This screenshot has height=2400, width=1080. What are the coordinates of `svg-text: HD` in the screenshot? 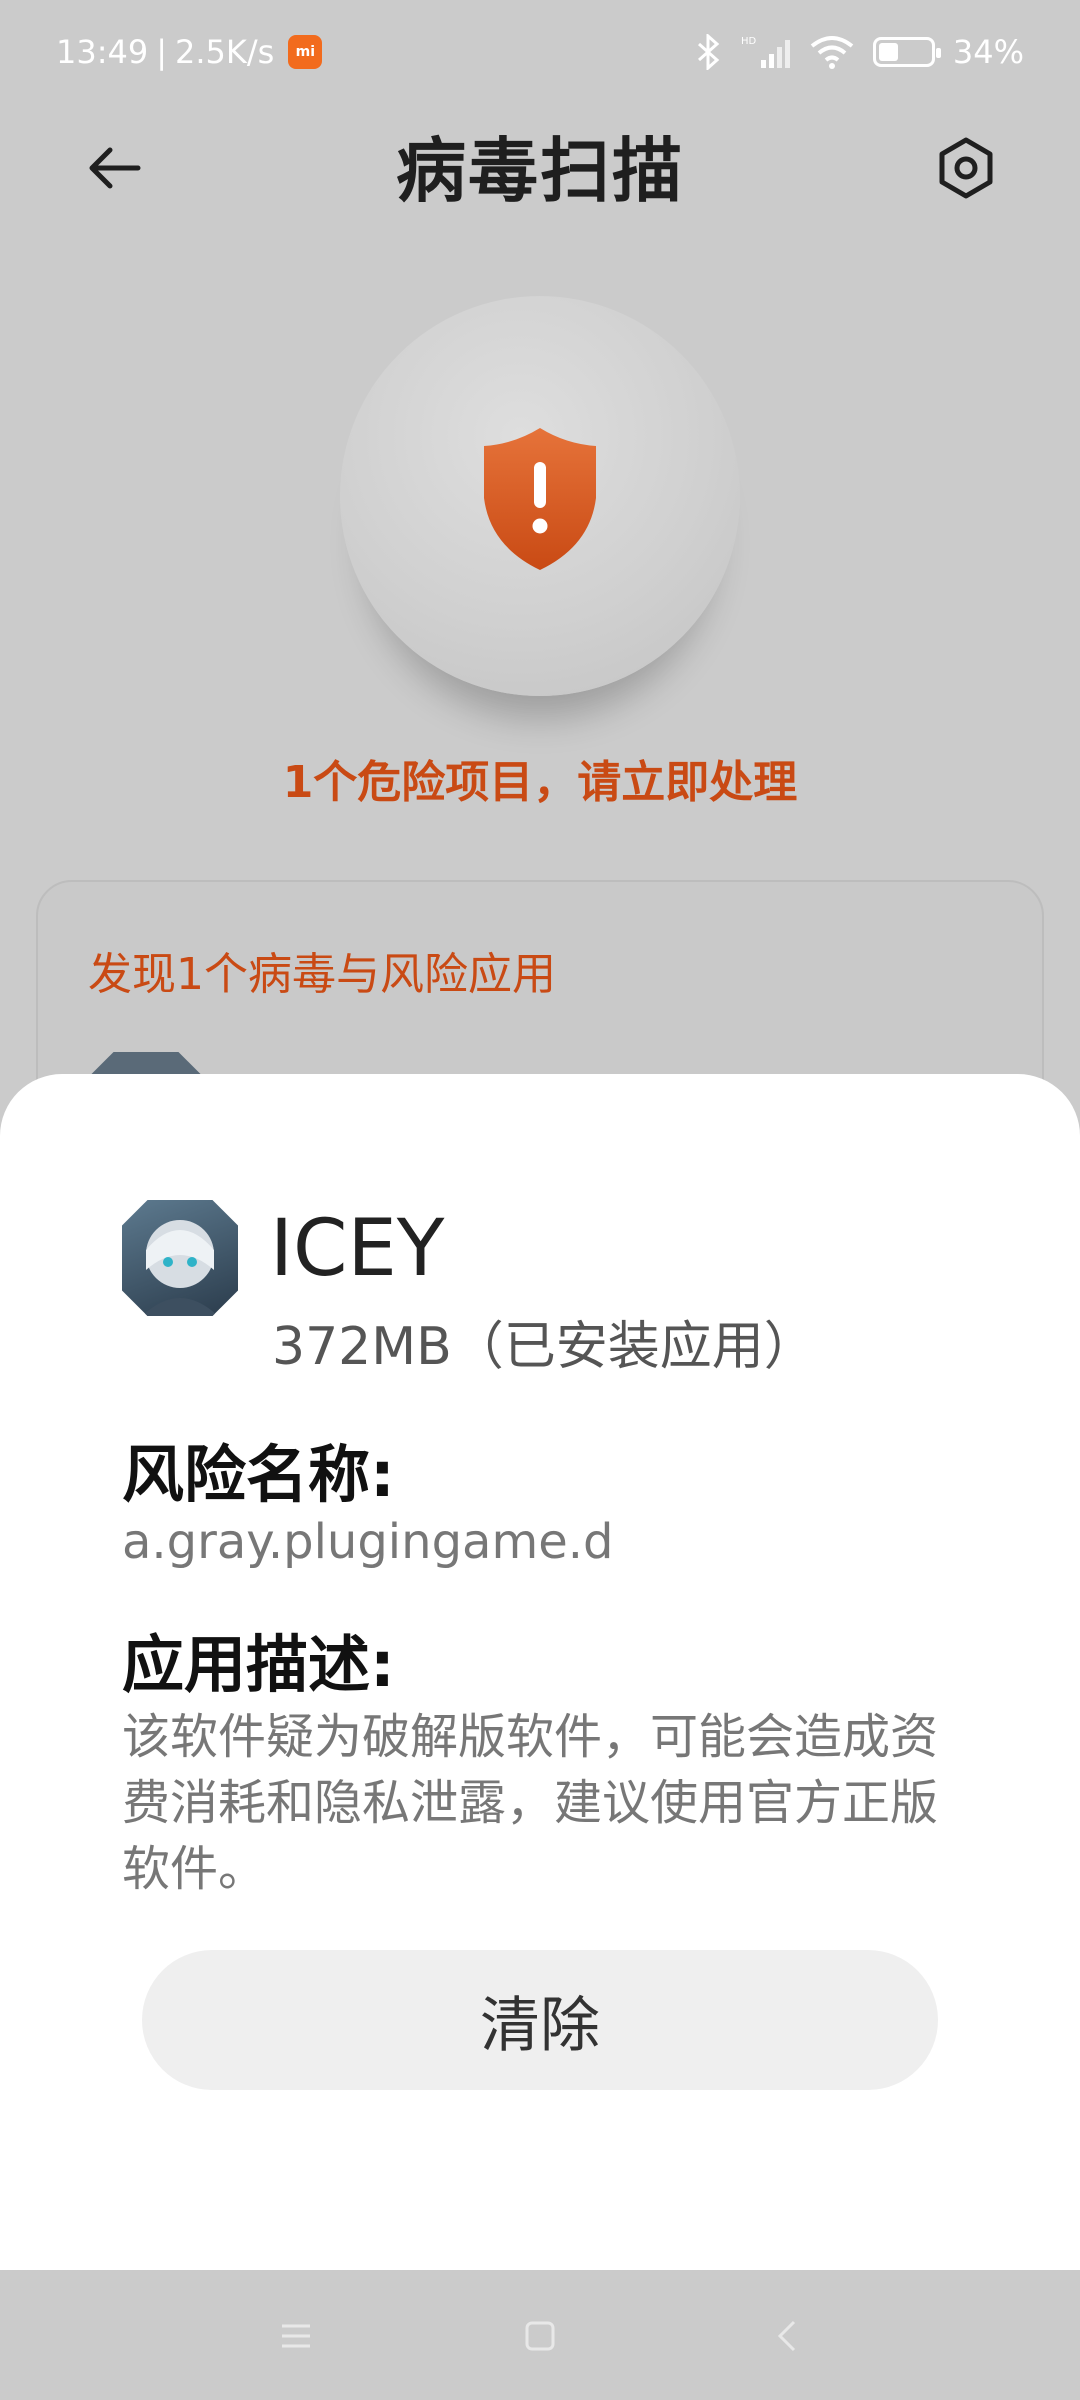 It's located at (749, 41).